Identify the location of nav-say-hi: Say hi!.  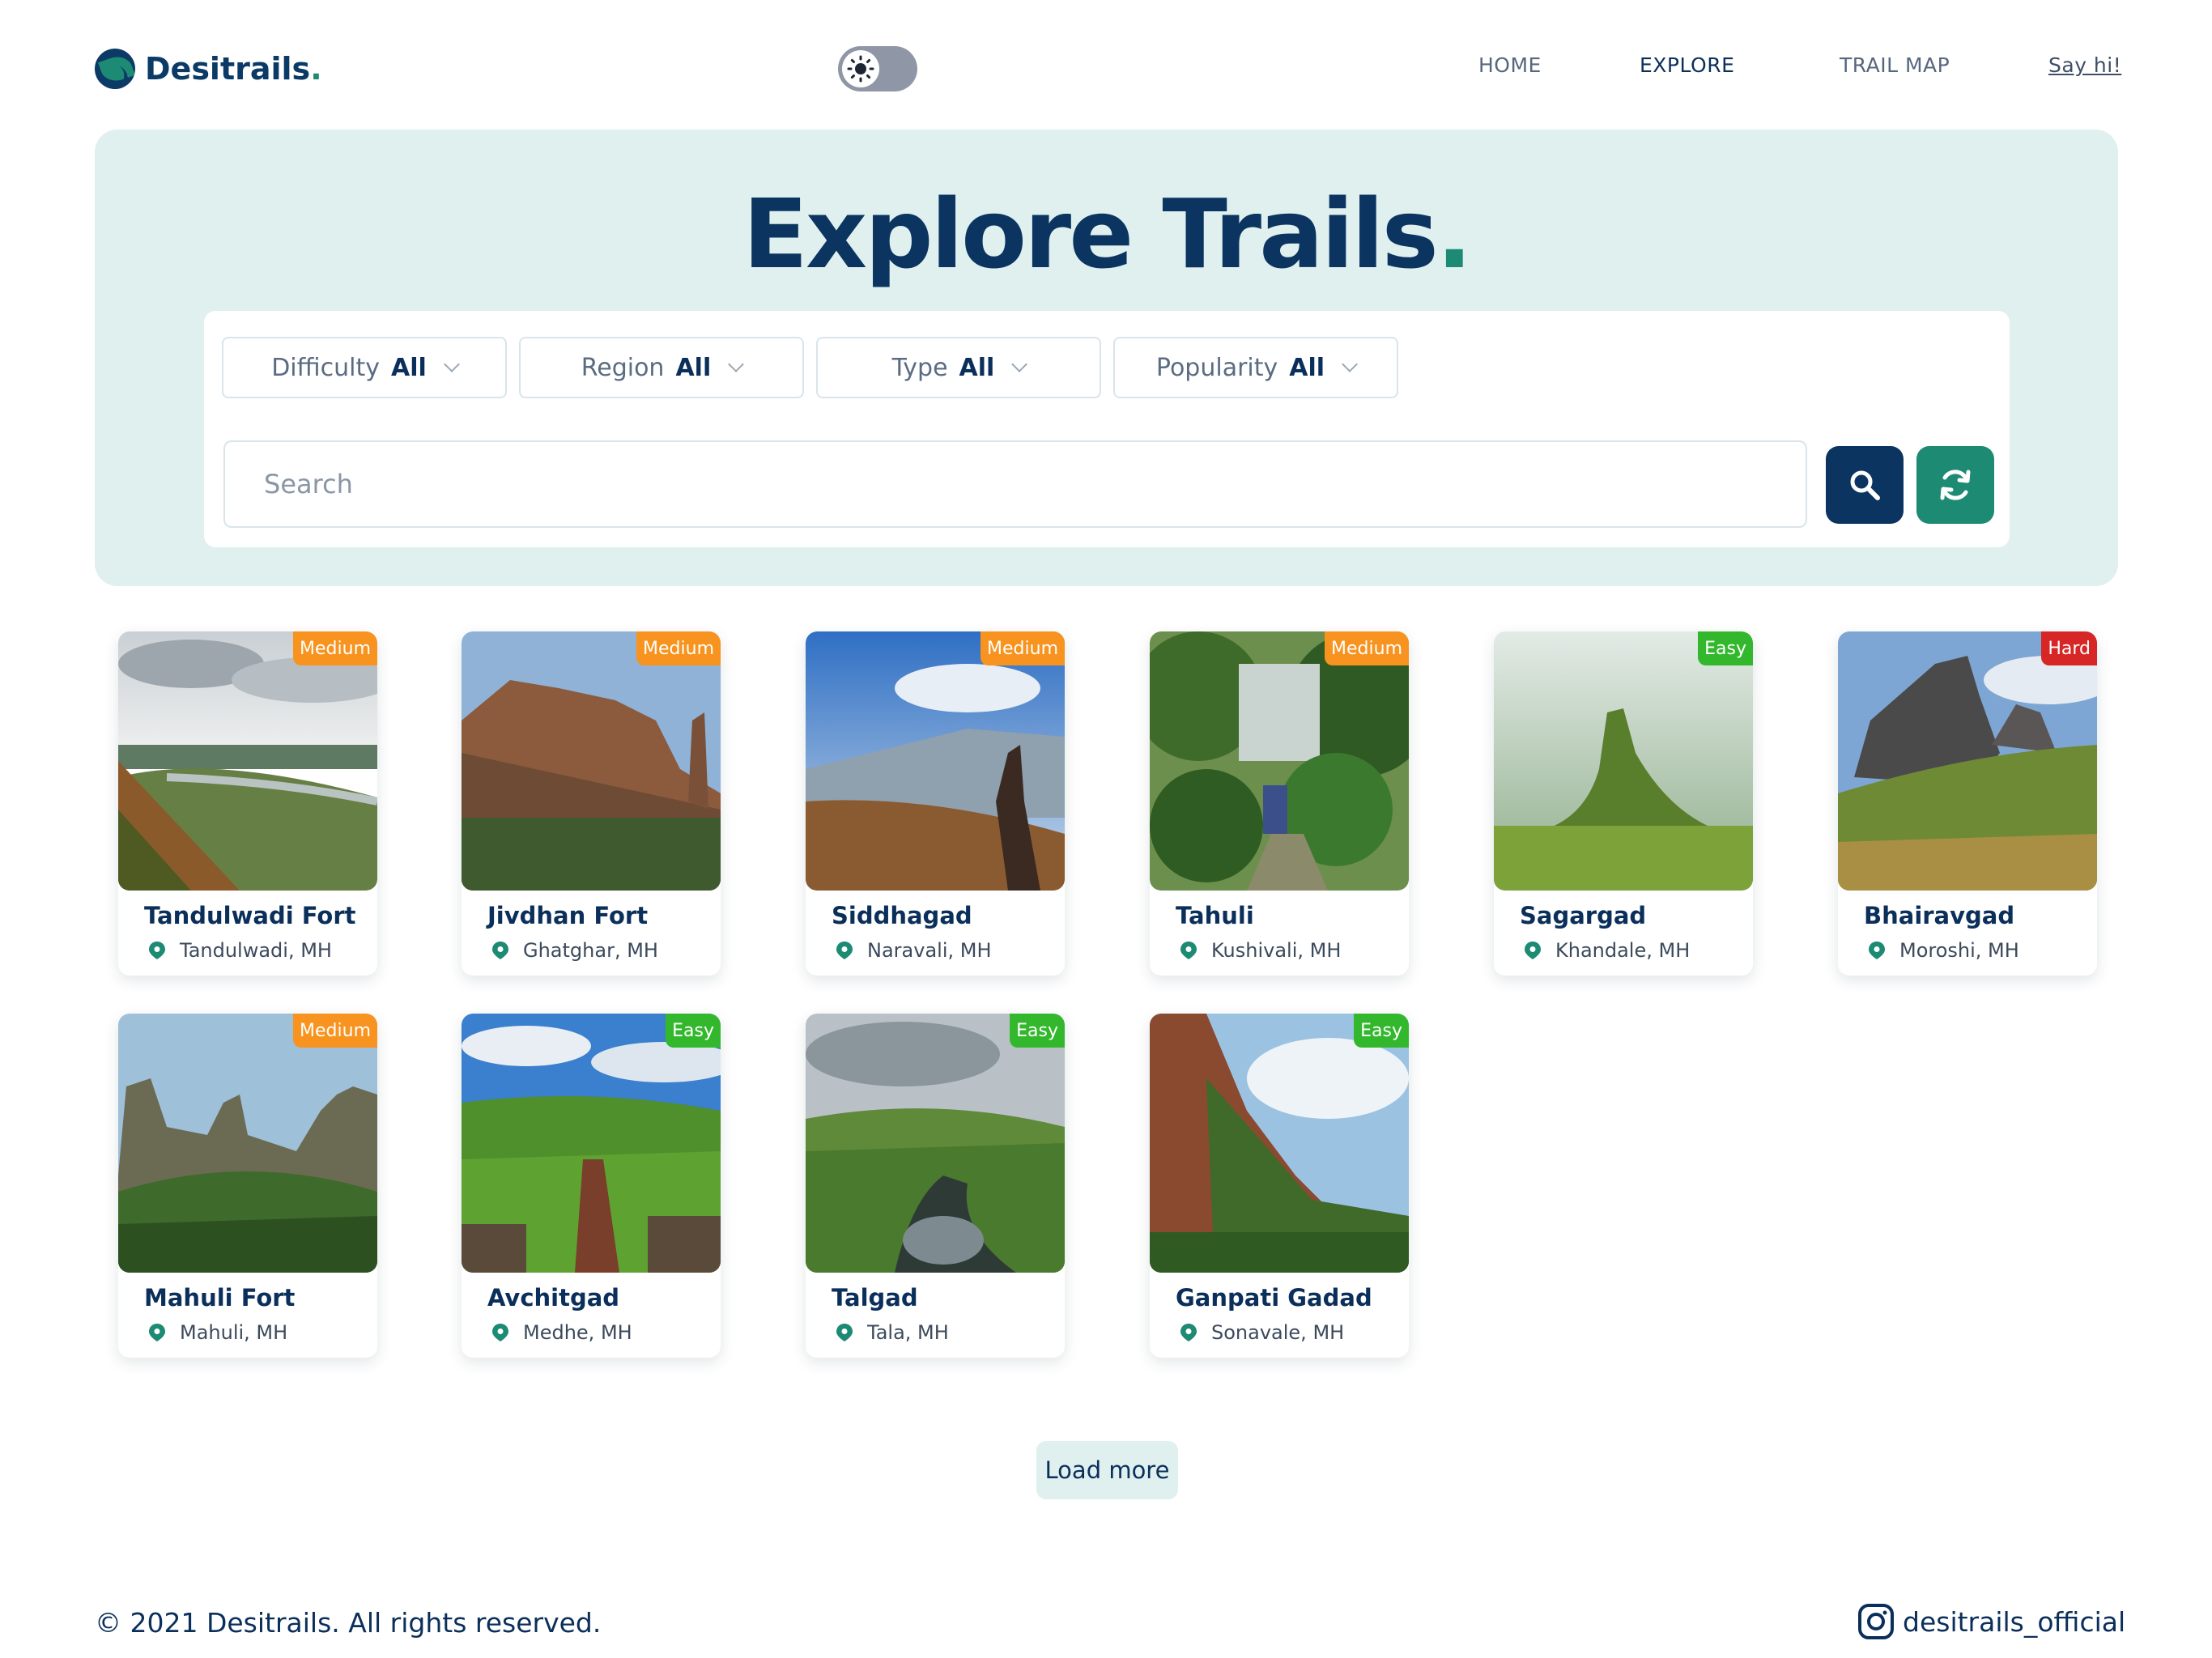
(2084, 68).